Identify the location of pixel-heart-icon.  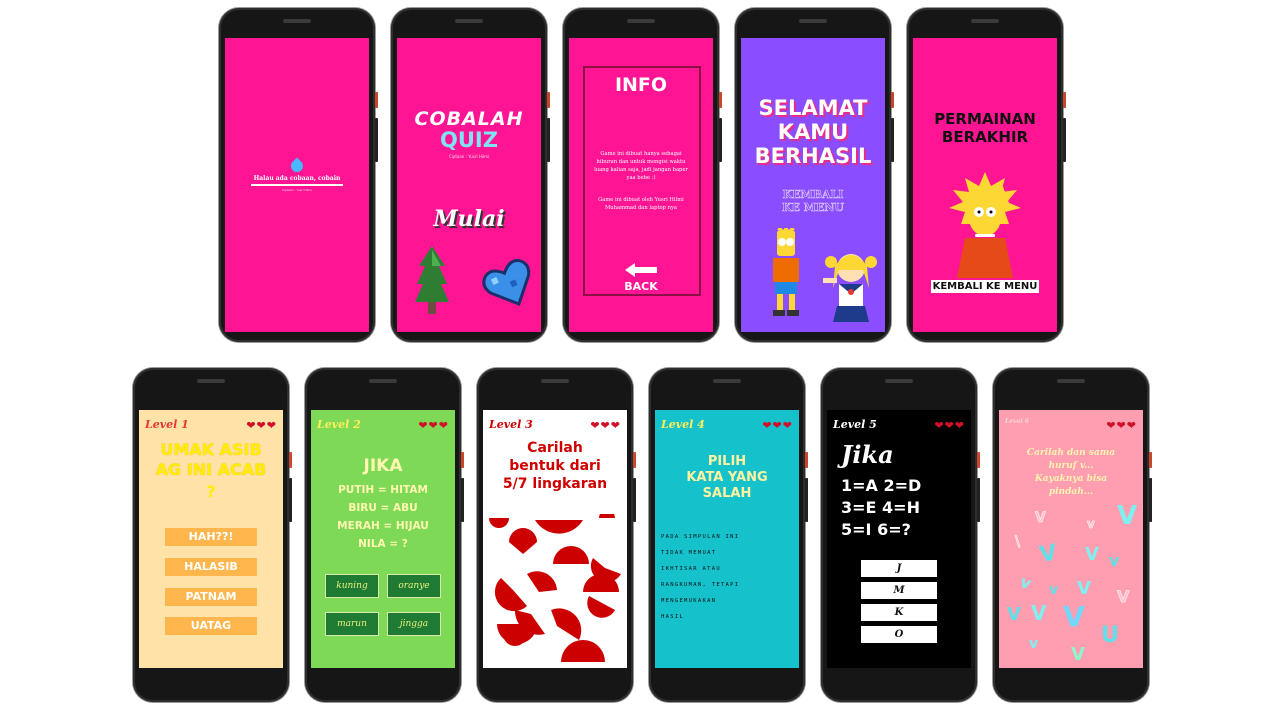
(506, 282).